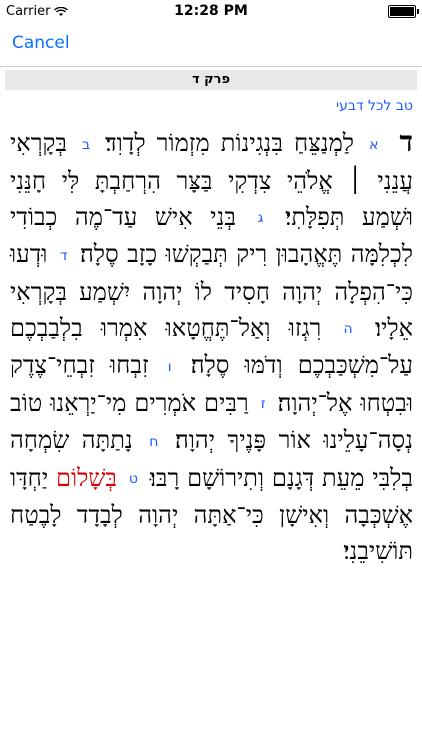 Image resolution: width=422 pixels, height=750 pixels. What do you see at coordinates (348, 329) in the screenshot?
I see `verse-number: ה` at bounding box center [348, 329].